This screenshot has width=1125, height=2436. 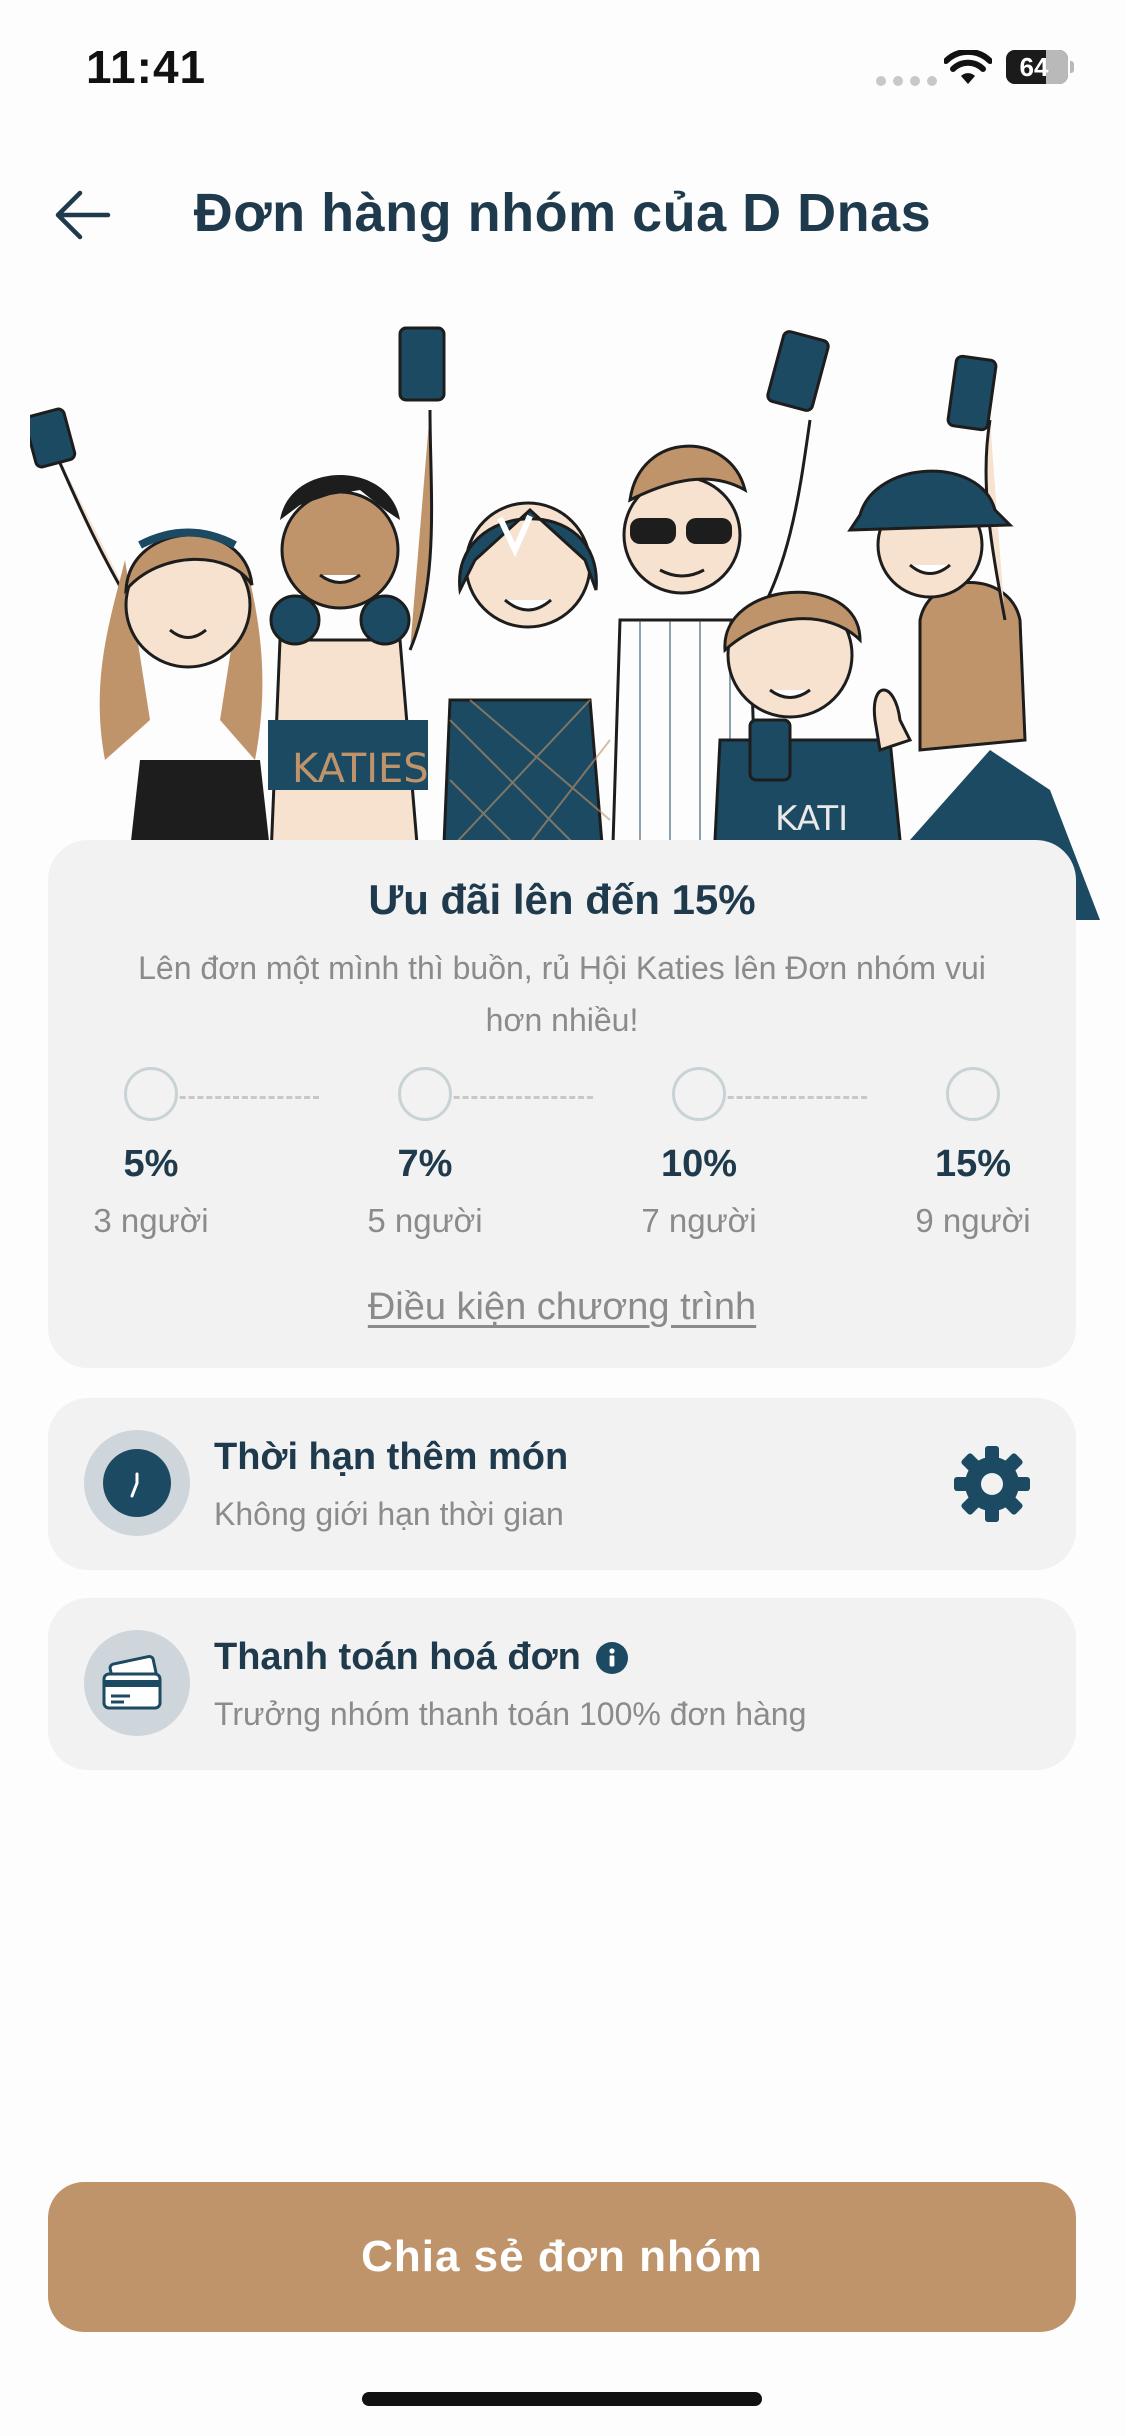 What do you see at coordinates (562, 70) in the screenshot?
I see `status-bar: 11:41 64` at bounding box center [562, 70].